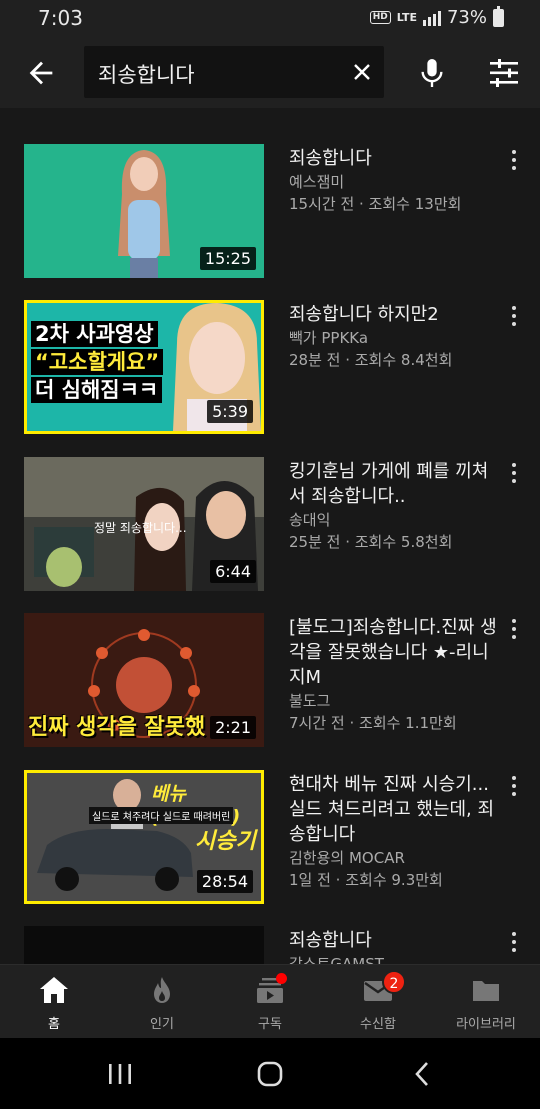 The image size is (540, 1109). I want to click on channel-name: 불도그, so click(394, 701).